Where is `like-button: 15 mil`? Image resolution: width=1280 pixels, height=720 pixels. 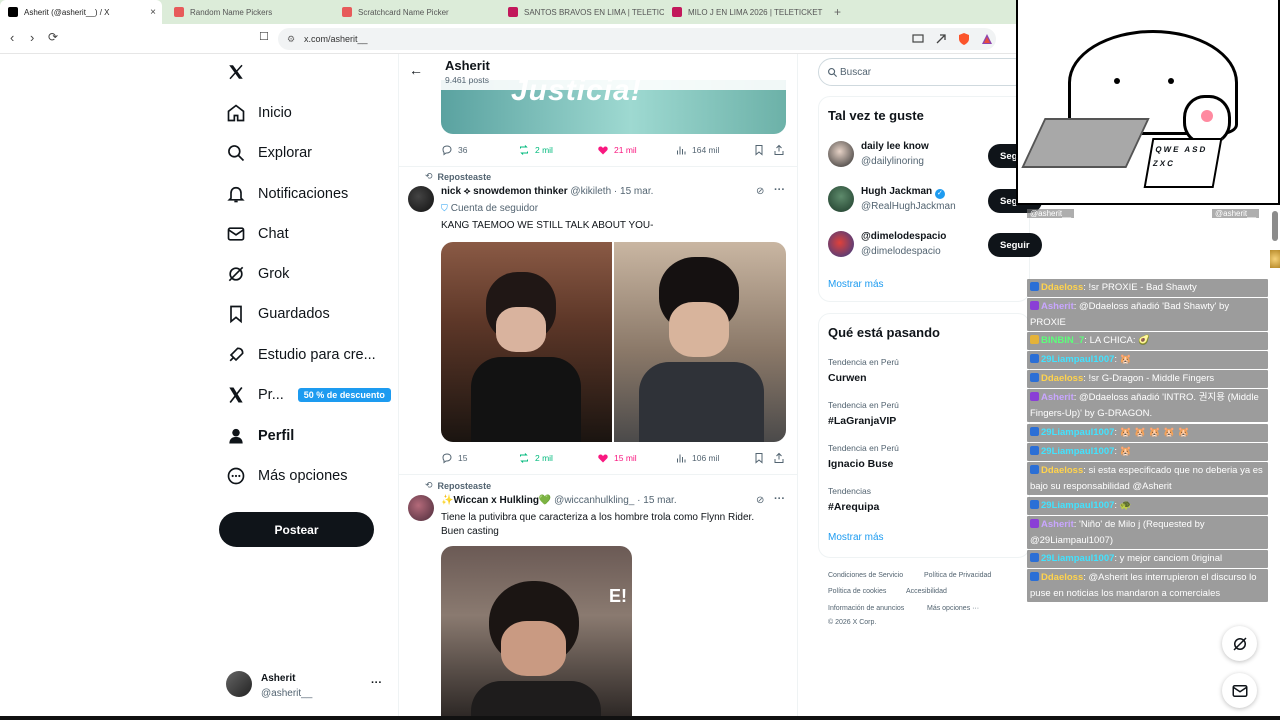 like-button: 15 mil is located at coordinates (617, 458).